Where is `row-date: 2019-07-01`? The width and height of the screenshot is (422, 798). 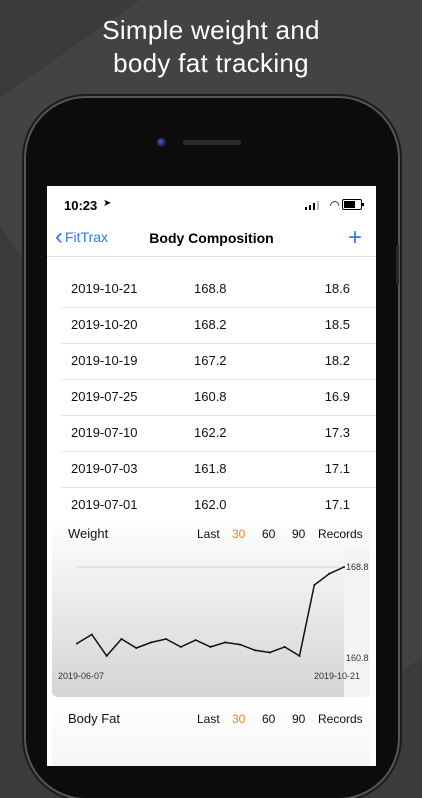 row-date: 2019-07-01 is located at coordinates (104, 504).